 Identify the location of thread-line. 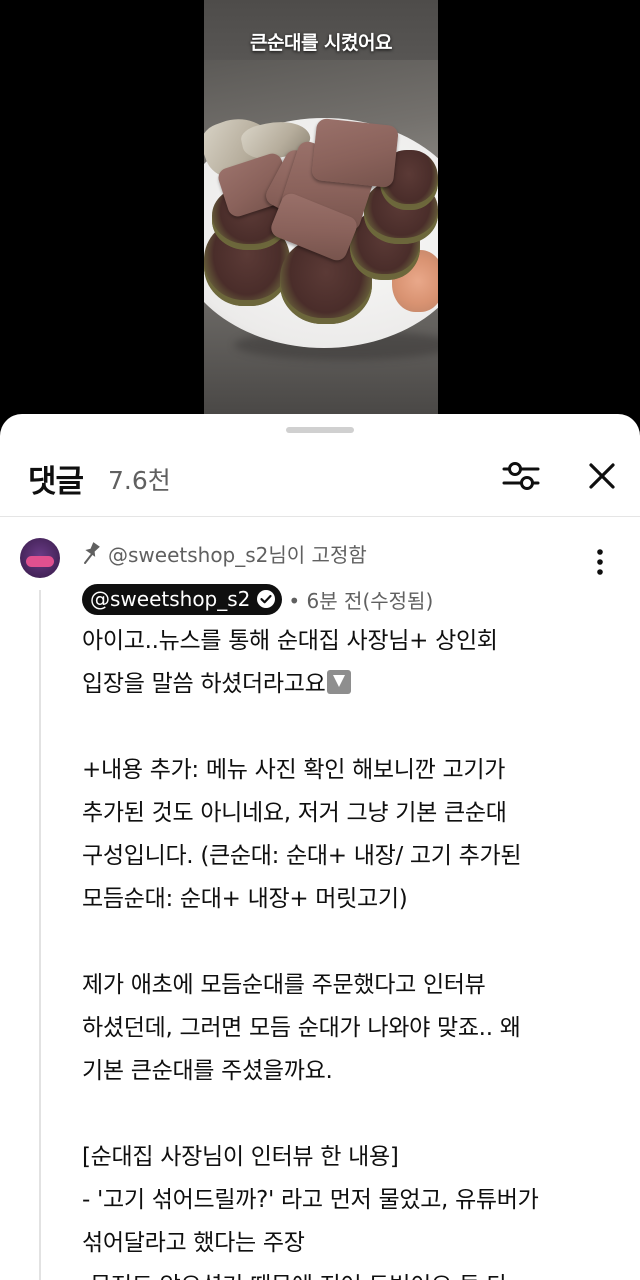
(40, 935).